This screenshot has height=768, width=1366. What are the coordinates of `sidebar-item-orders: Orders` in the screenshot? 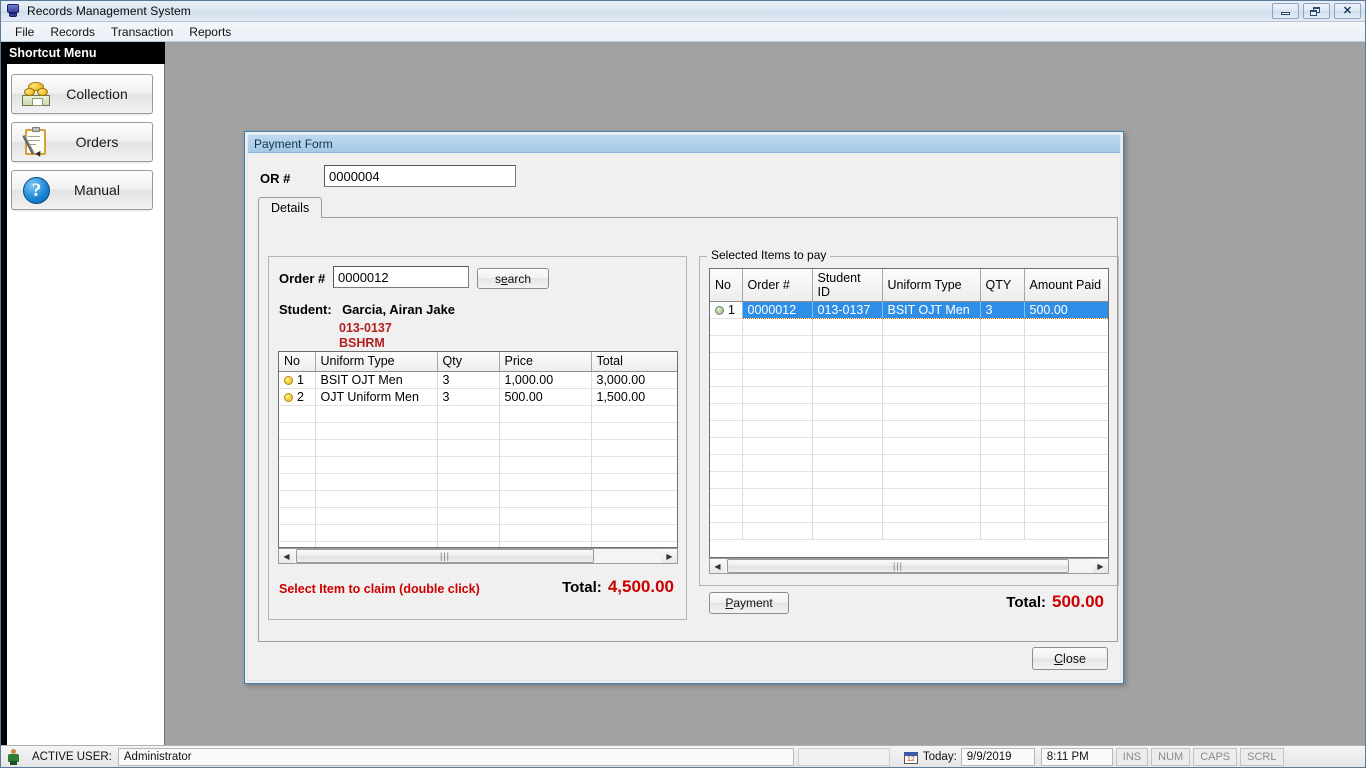 It's located at (82, 142).